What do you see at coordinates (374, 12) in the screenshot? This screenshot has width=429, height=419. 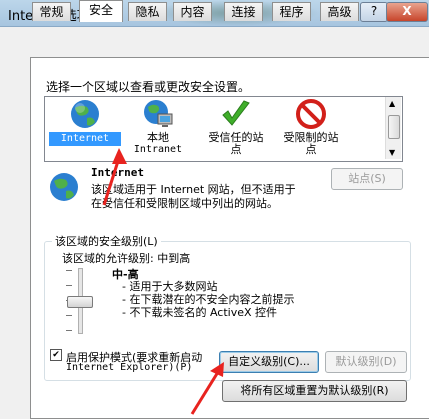 I see `help-button: ?` at bounding box center [374, 12].